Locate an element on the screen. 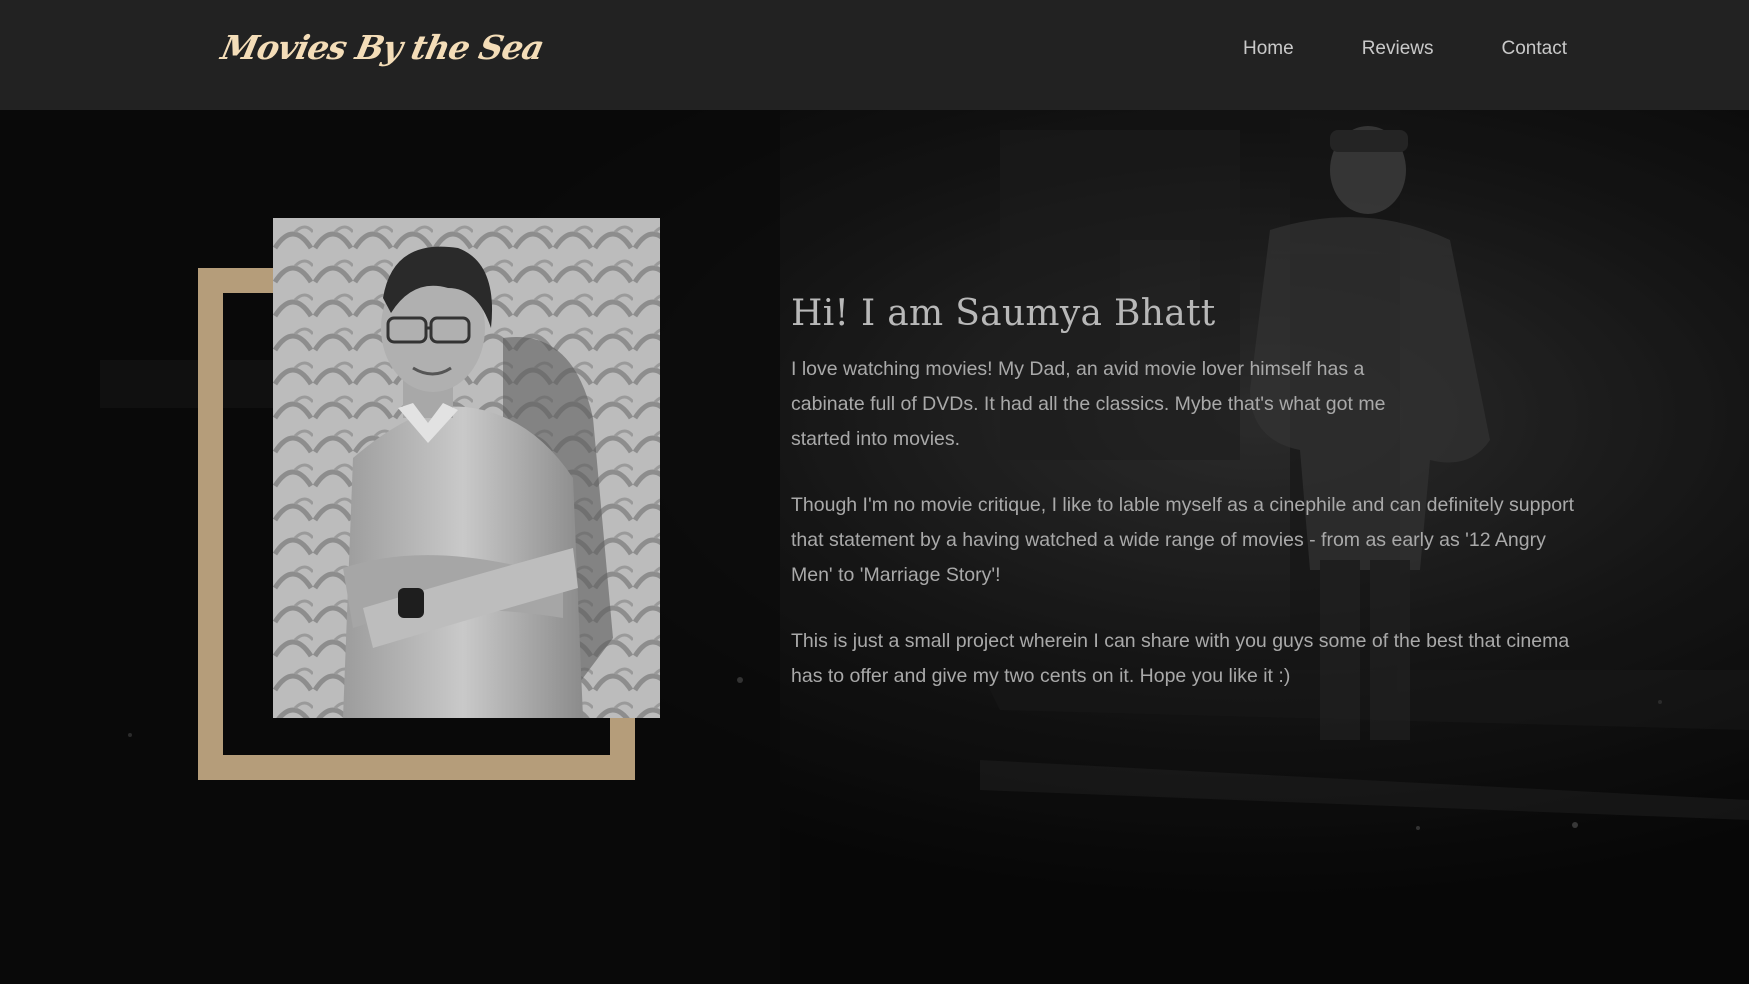  nav-menu: Home Reviews Contact is located at coordinates (1371, 49).